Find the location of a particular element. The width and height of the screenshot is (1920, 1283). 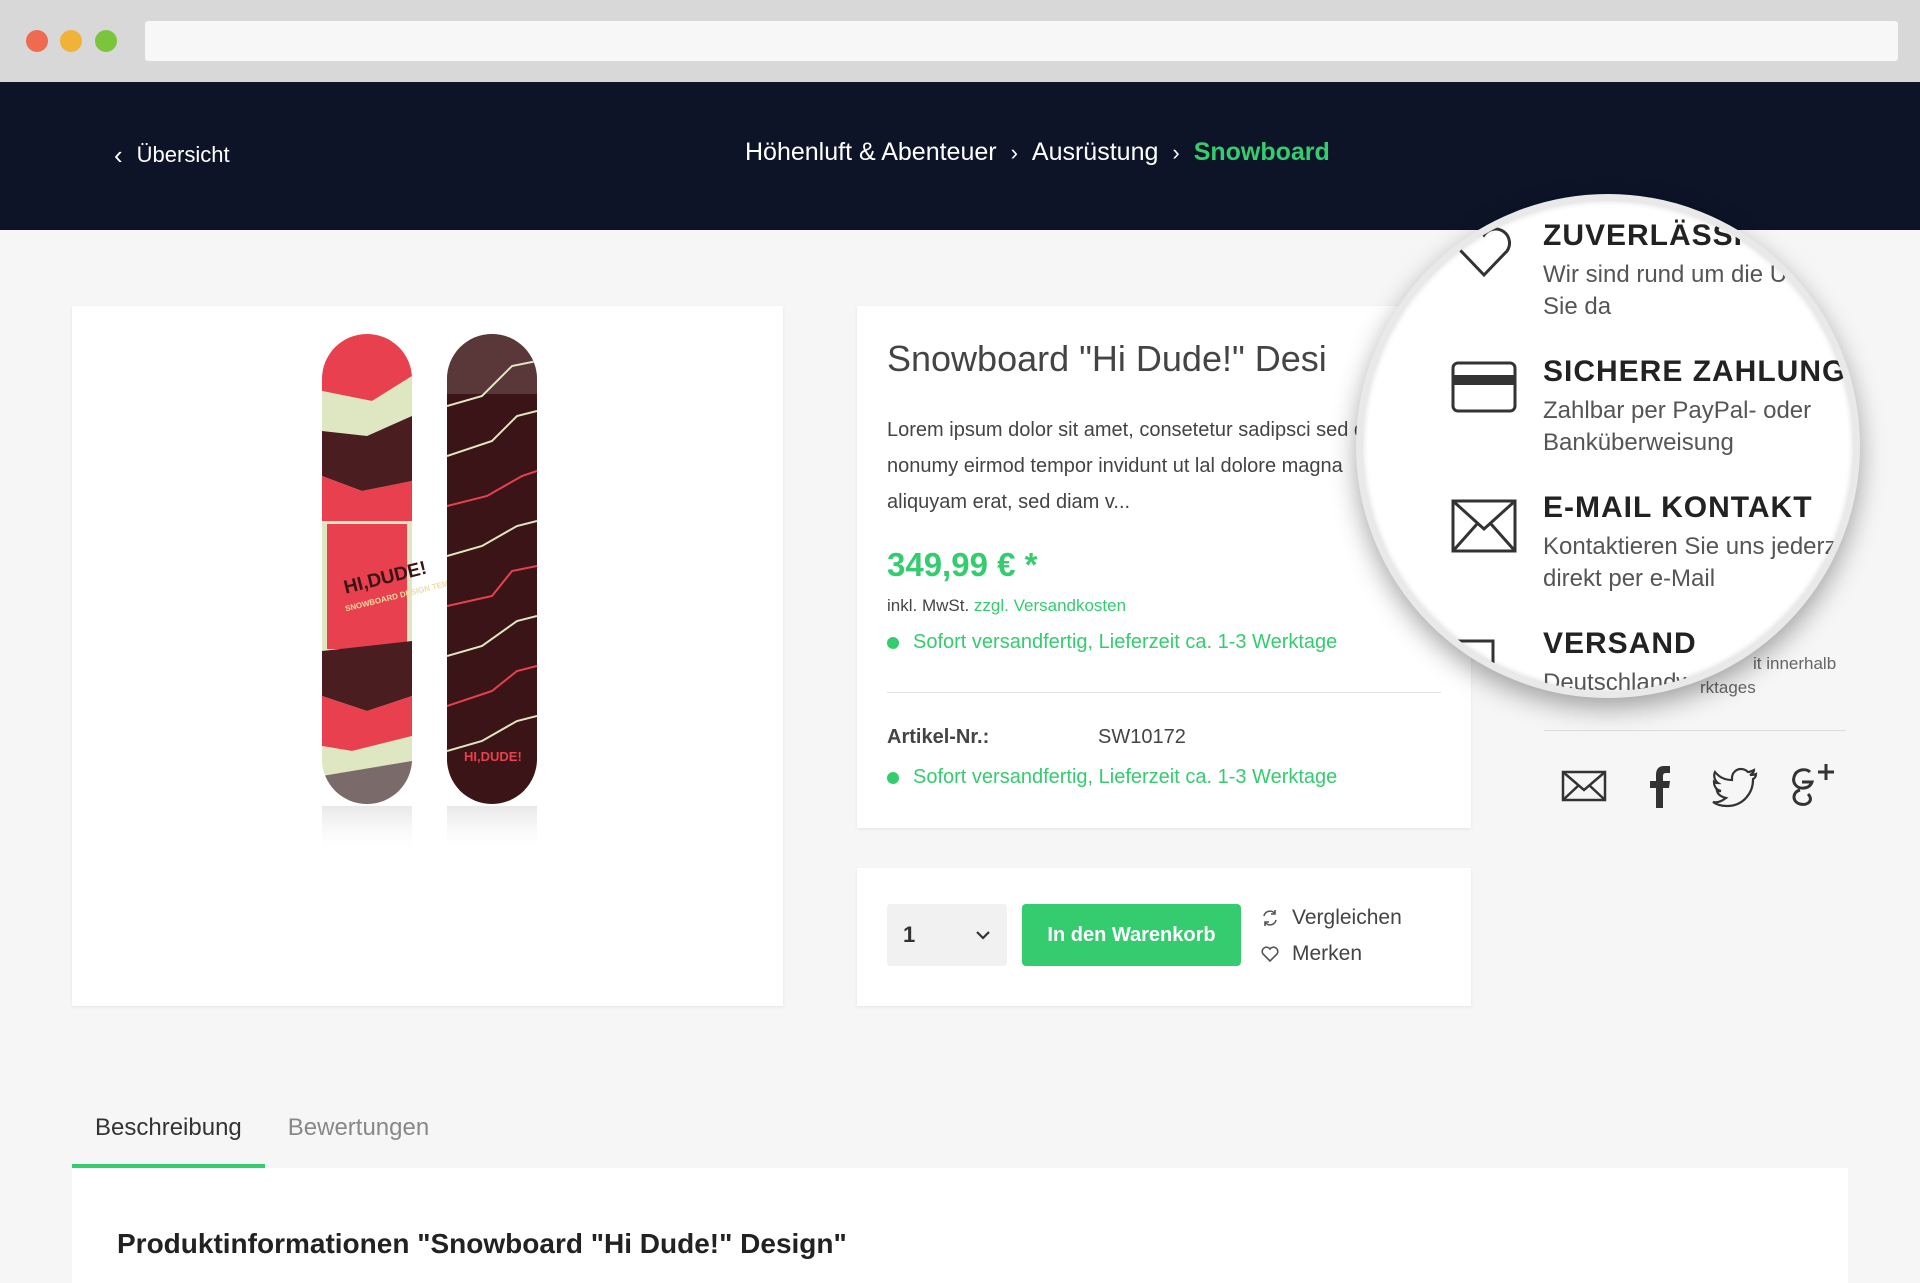

compare-link: Vergleichen is located at coordinates (1331, 918).